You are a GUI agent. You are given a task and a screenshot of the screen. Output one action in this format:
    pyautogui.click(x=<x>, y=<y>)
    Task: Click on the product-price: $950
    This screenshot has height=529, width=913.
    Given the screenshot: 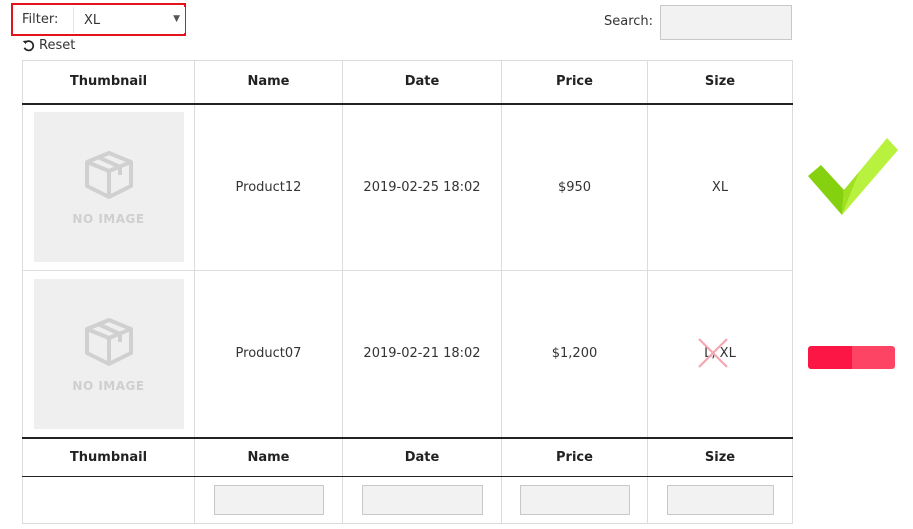 What is the action you would take?
    pyautogui.click(x=574, y=187)
    